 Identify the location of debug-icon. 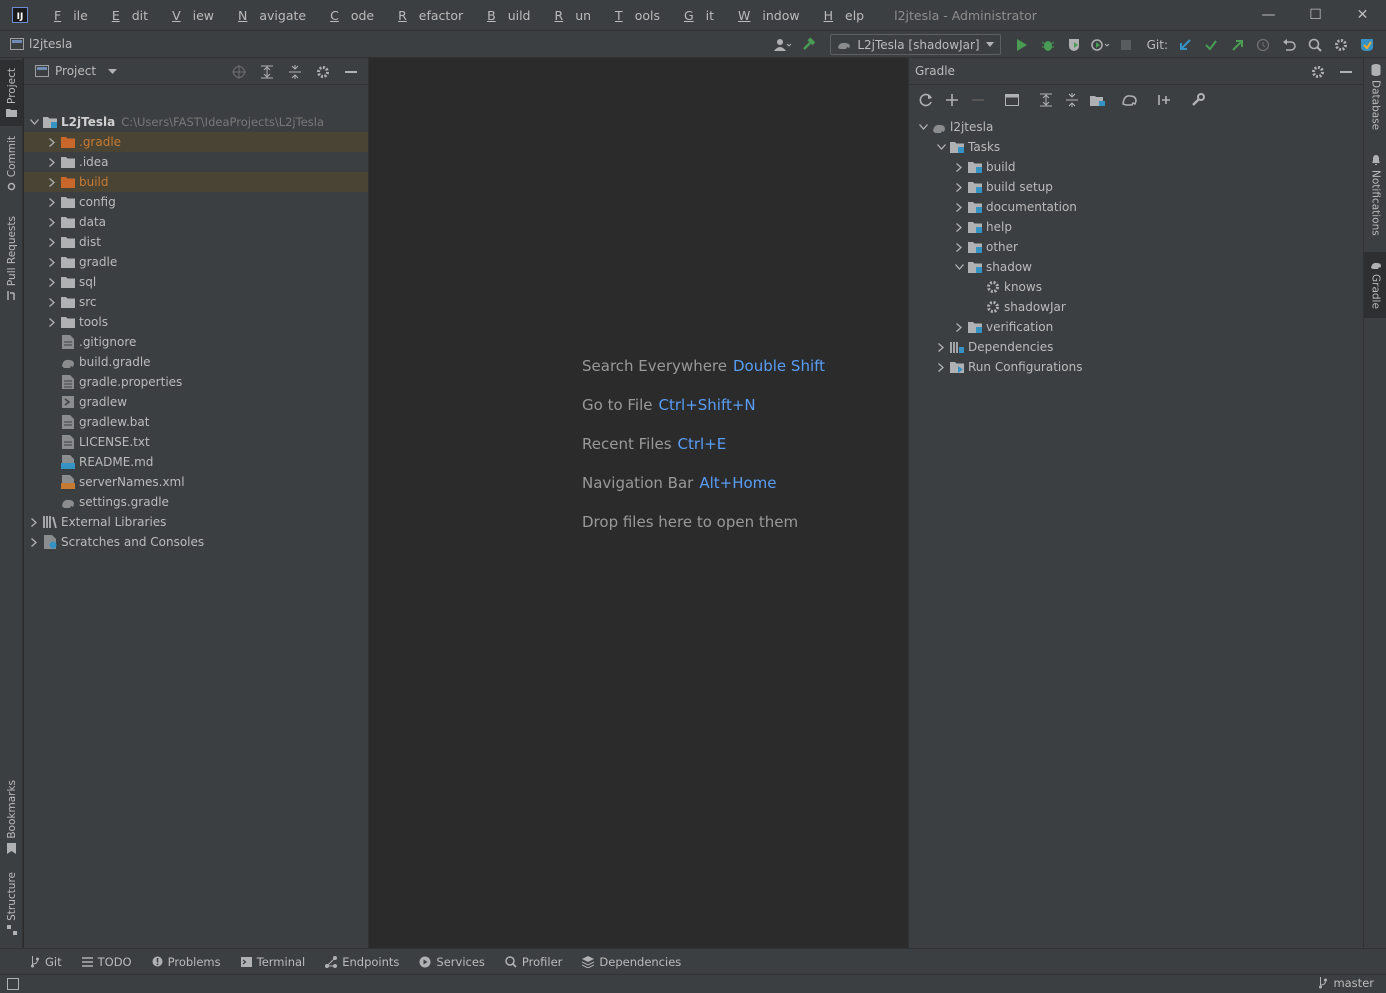
(1048, 45).